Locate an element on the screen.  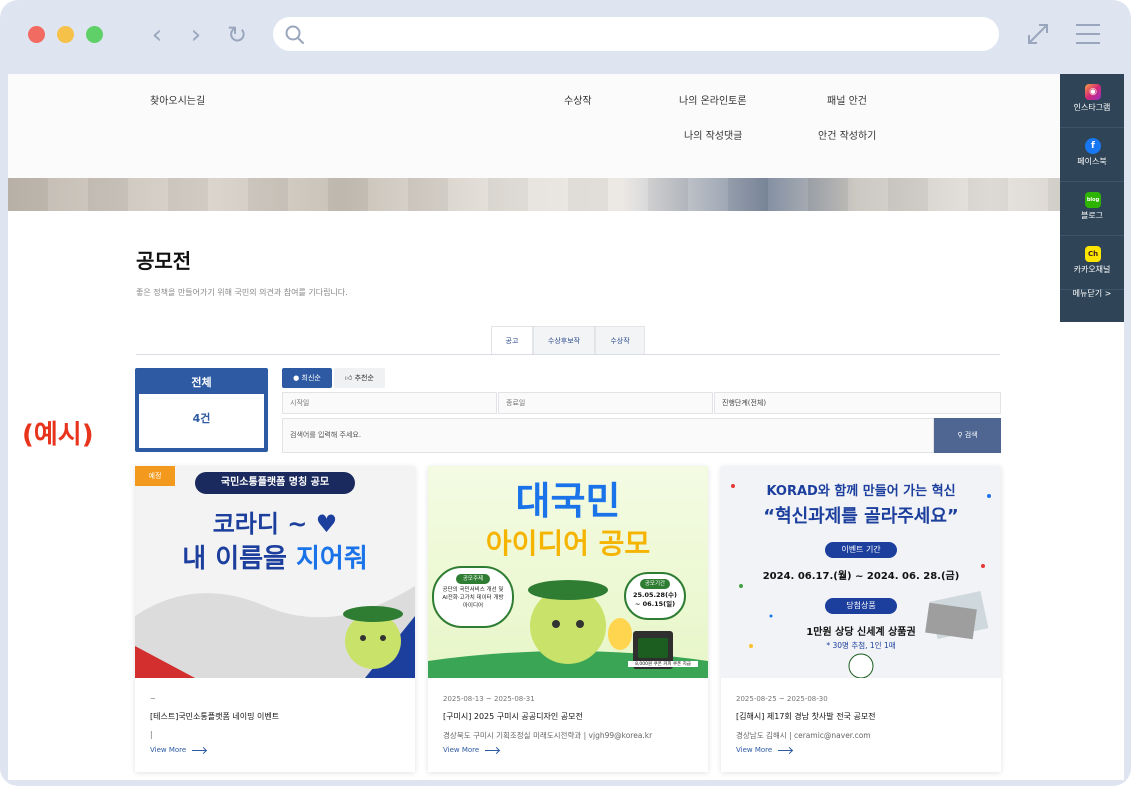
social-sidebar: ◉ 인스타그램 f 페이스북 blog 블로그 Ch 카카오채널 메뉴닫기 > is located at coordinates (1092, 198).